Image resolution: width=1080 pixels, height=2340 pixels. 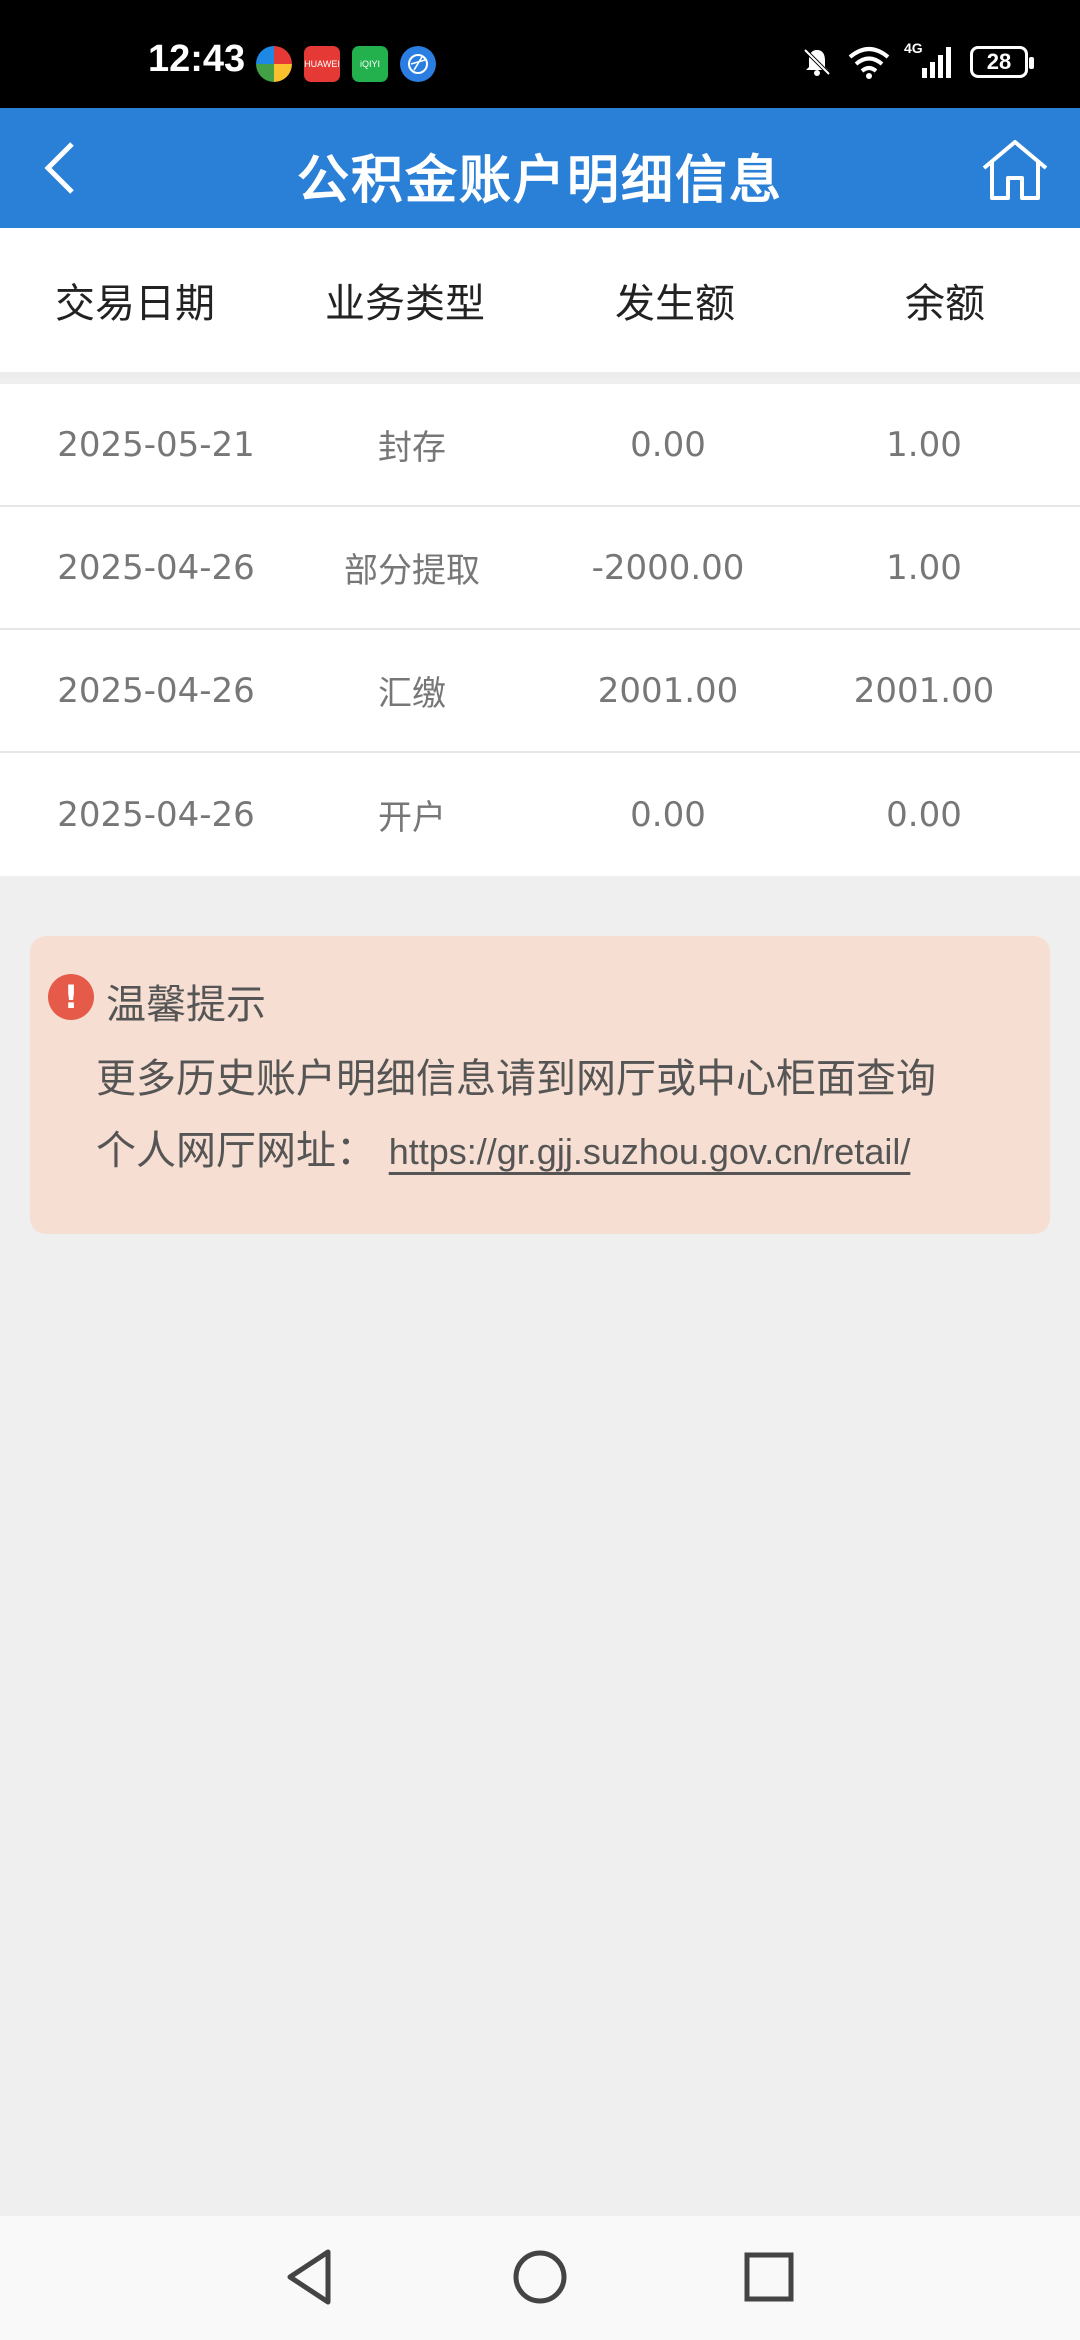 I want to click on app-header: 公积金账户明细信息, so click(x=540, y=168).